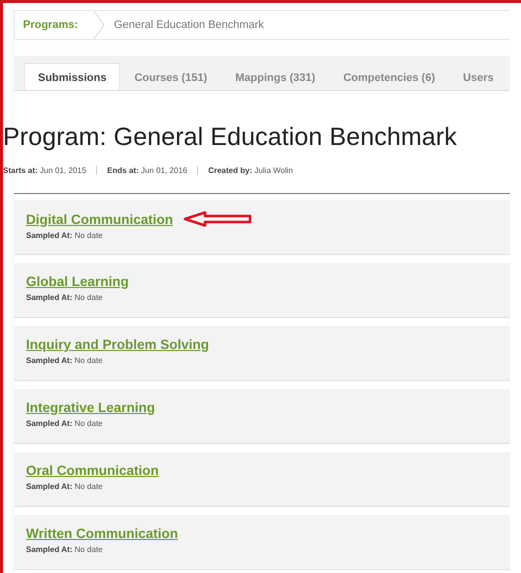 This screenshot has height=573, width=521. What do you see at coordinates (91, 407) in the screenshot?
I see `competency-link: Integrative Learning` at bounding box center [91, 407].